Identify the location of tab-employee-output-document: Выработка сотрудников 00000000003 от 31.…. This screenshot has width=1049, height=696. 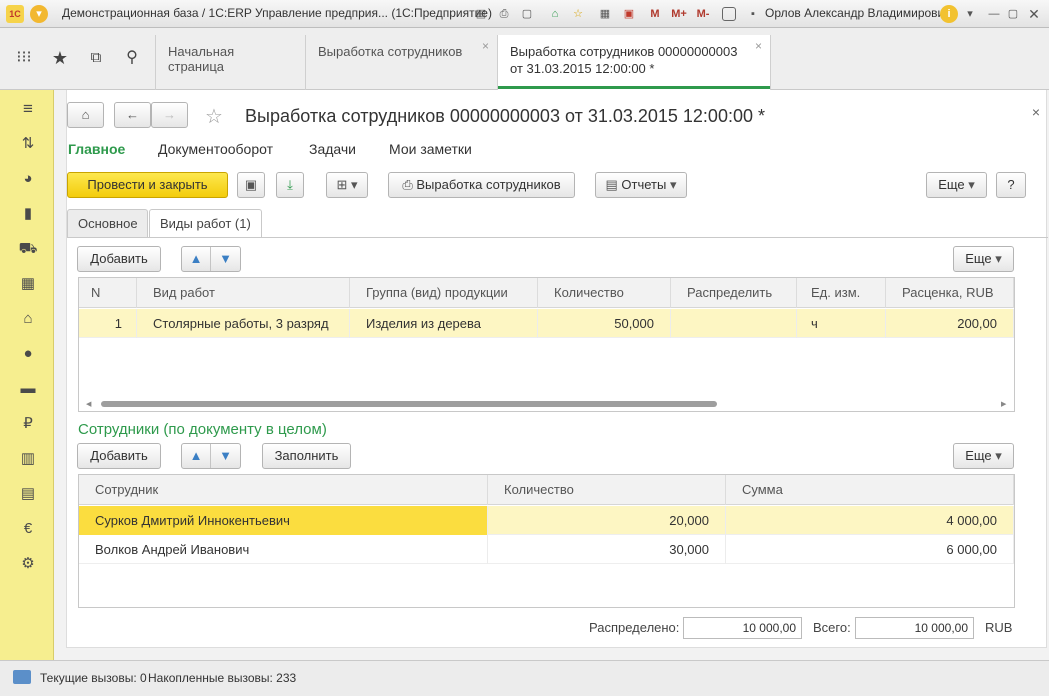
(634, 63).